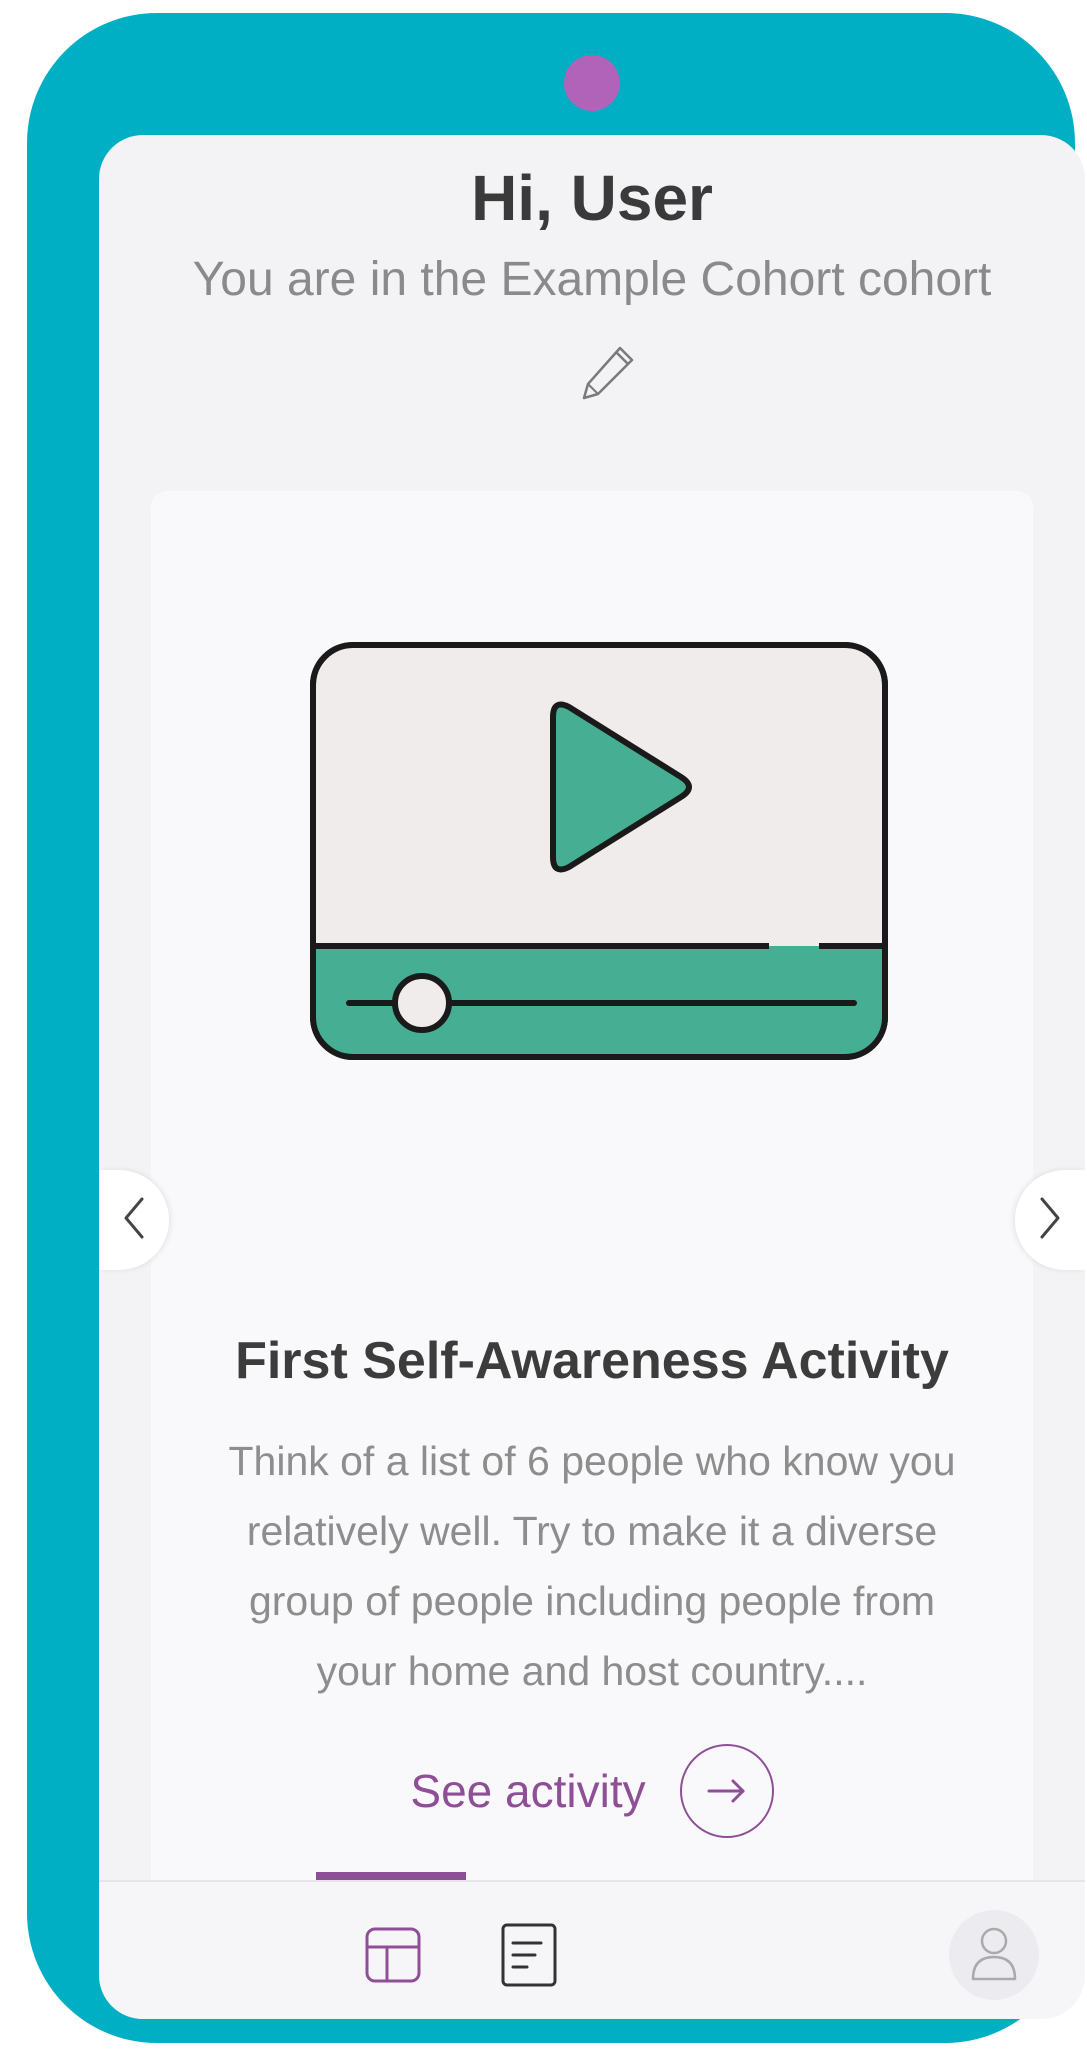  I want to click on chevron-left-icon, so click(134, 1220).